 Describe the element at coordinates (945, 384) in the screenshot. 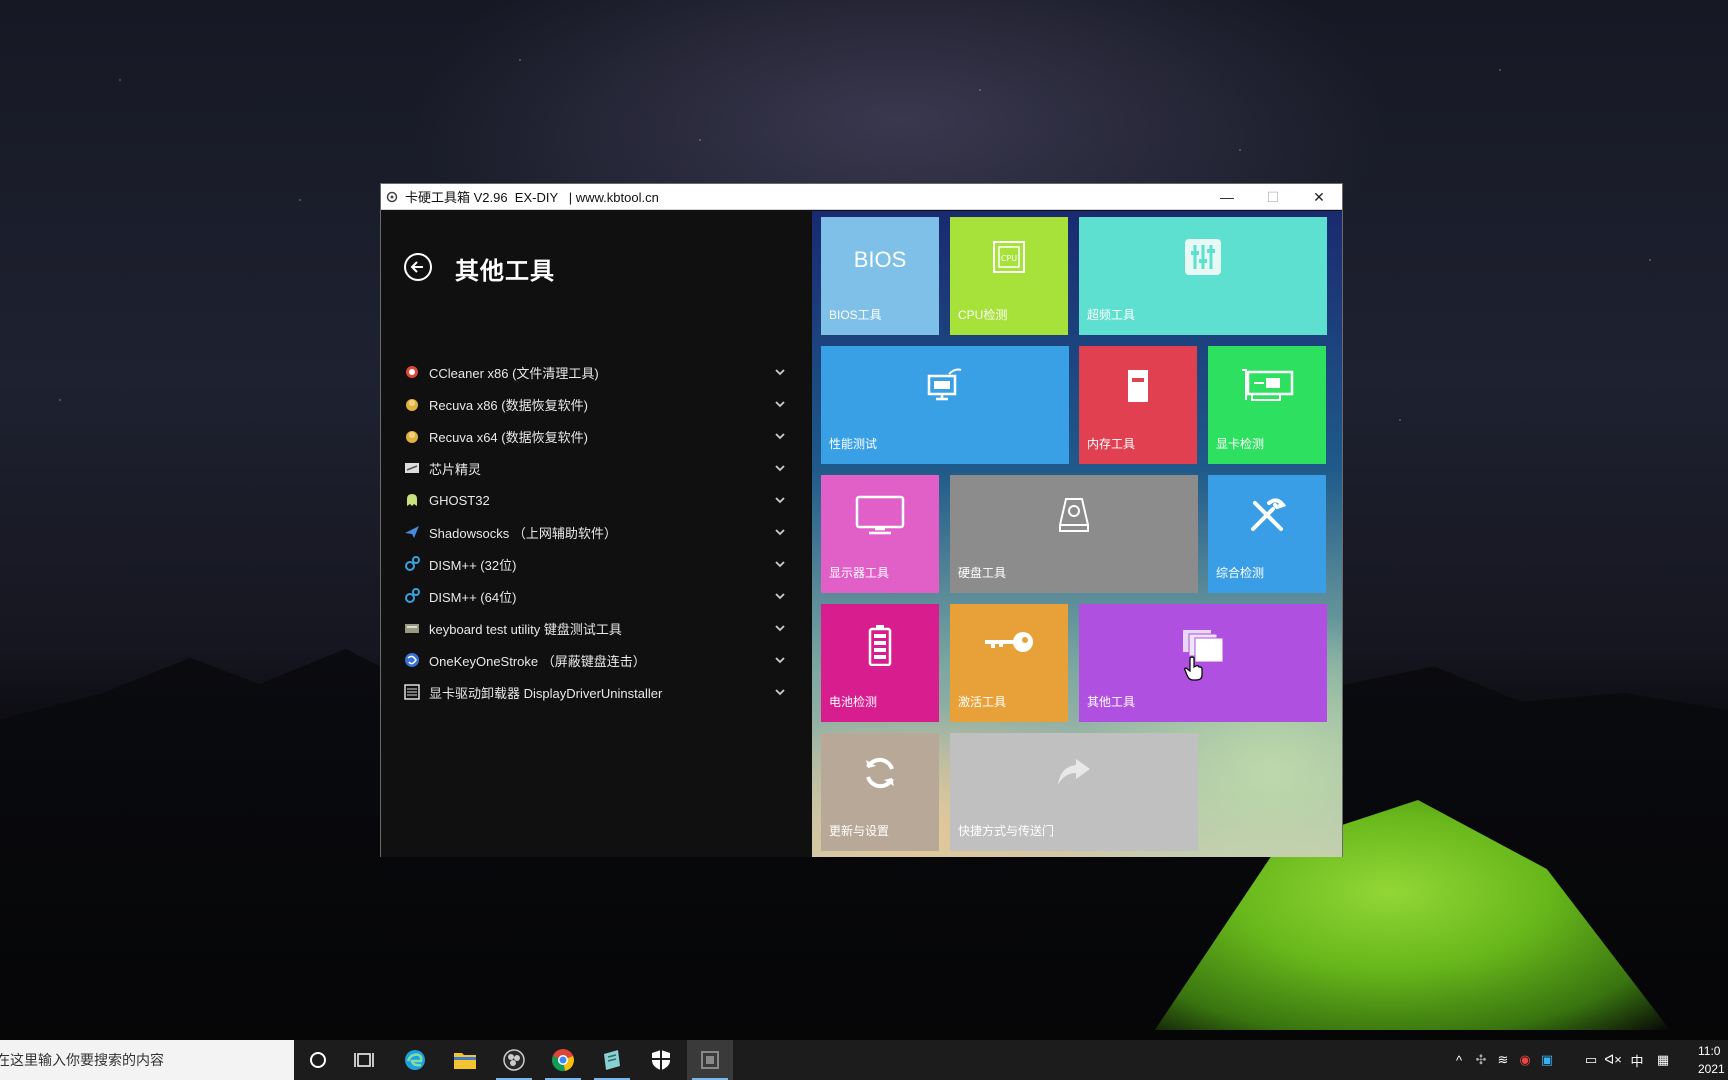

I see `computer-icon` at that location.